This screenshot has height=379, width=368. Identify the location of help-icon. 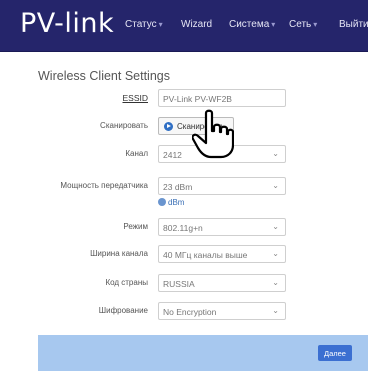
(162, 202).